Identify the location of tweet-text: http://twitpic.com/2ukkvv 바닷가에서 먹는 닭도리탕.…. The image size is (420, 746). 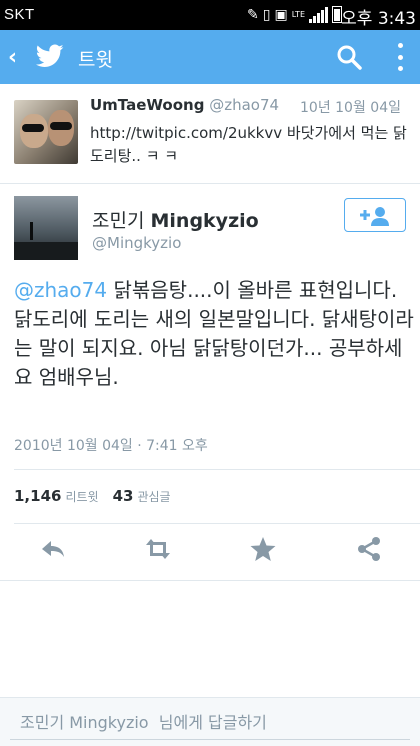
(248, 144).